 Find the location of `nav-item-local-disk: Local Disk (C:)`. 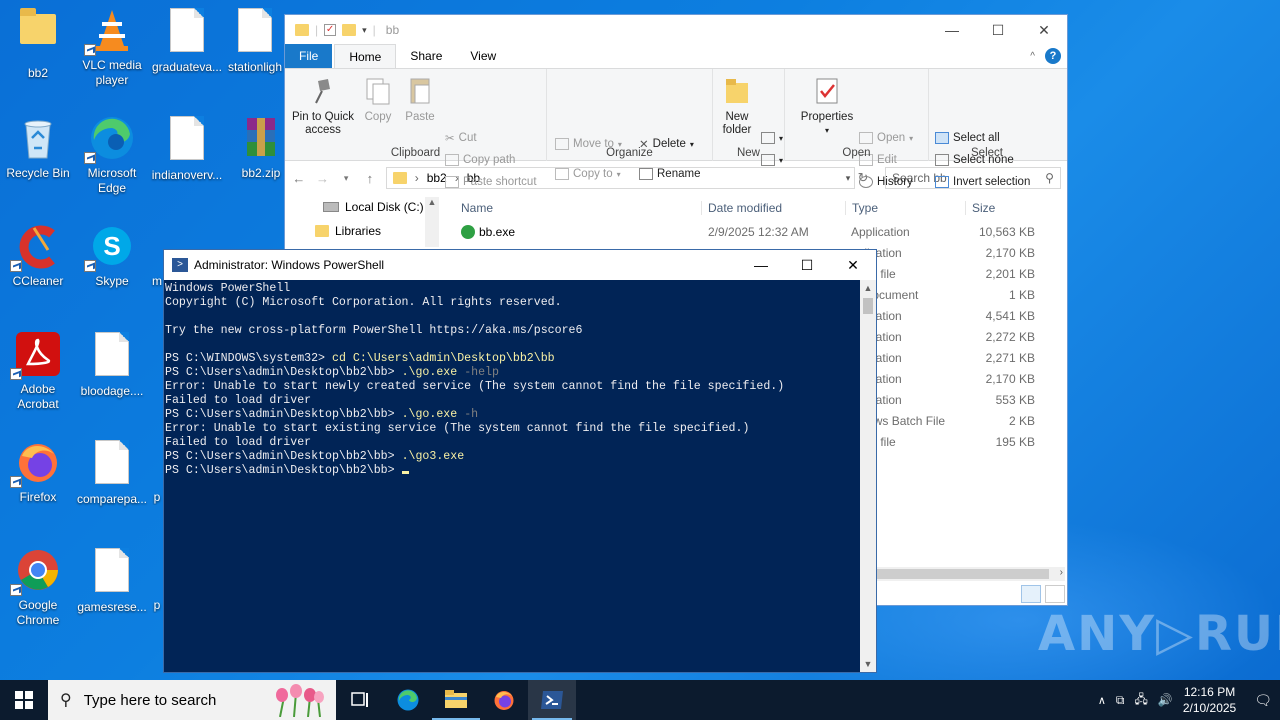

nav-item-local-disk: Local Disk (C:) is located at coordinates (362, 207).